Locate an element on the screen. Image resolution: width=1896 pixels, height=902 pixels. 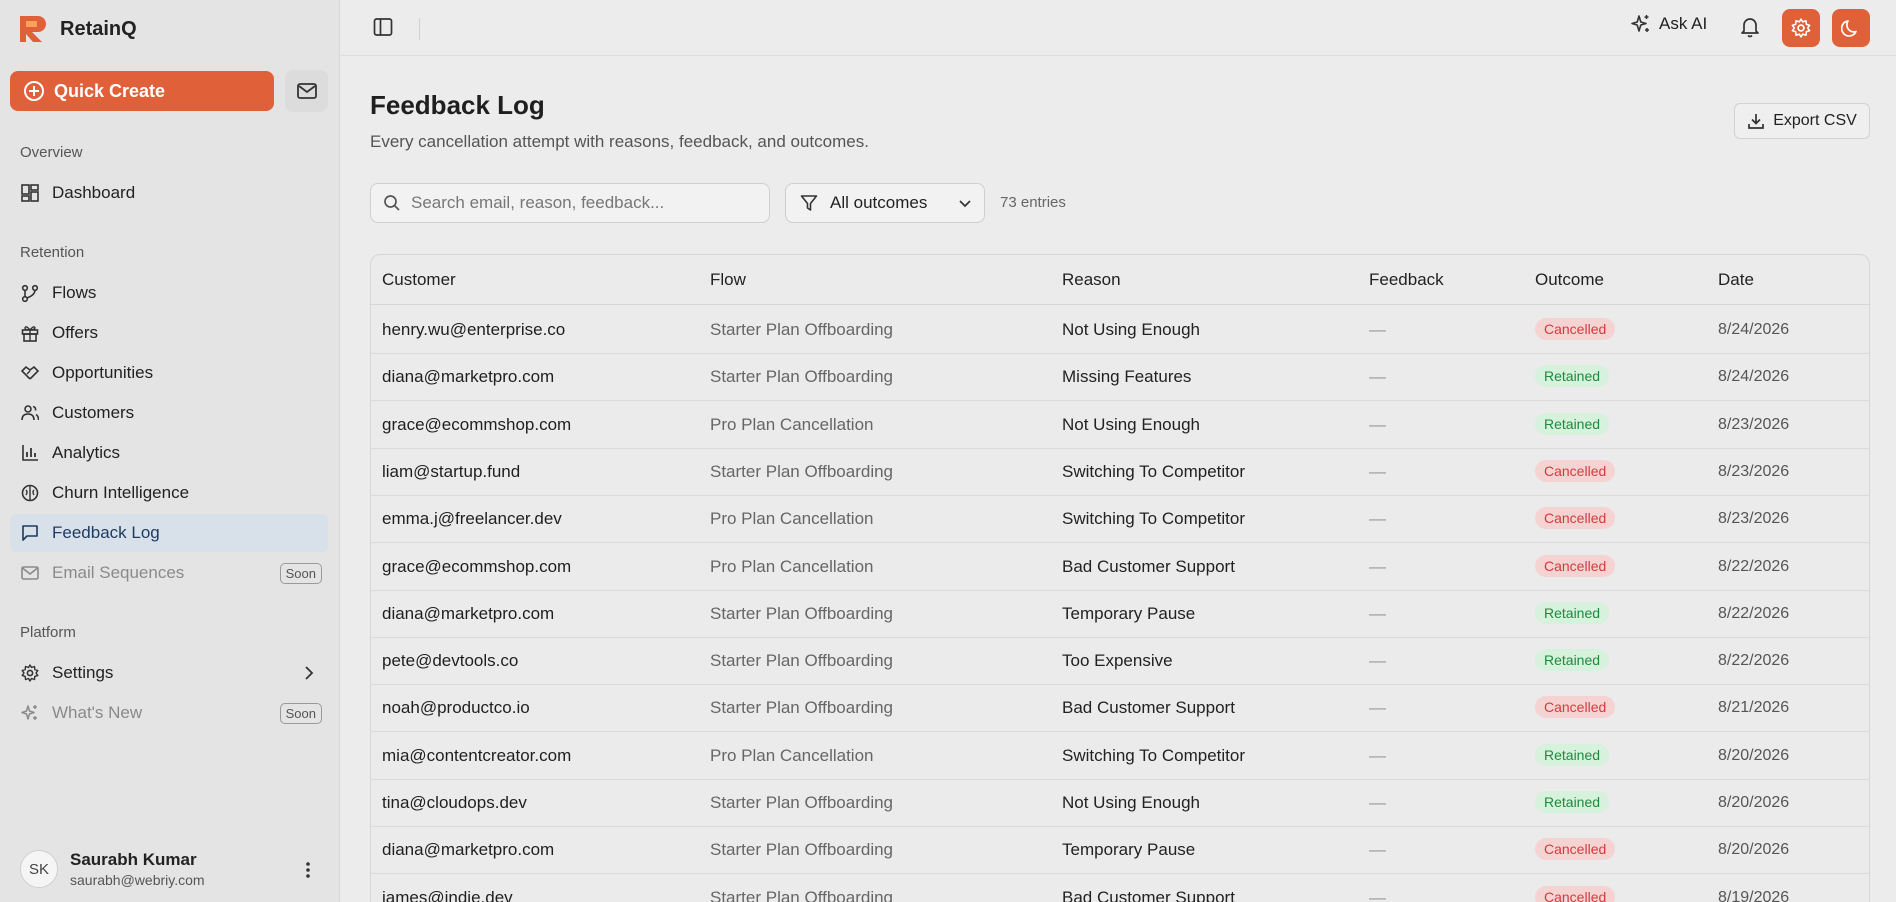
search-icon is located at coordinates (392, 203).